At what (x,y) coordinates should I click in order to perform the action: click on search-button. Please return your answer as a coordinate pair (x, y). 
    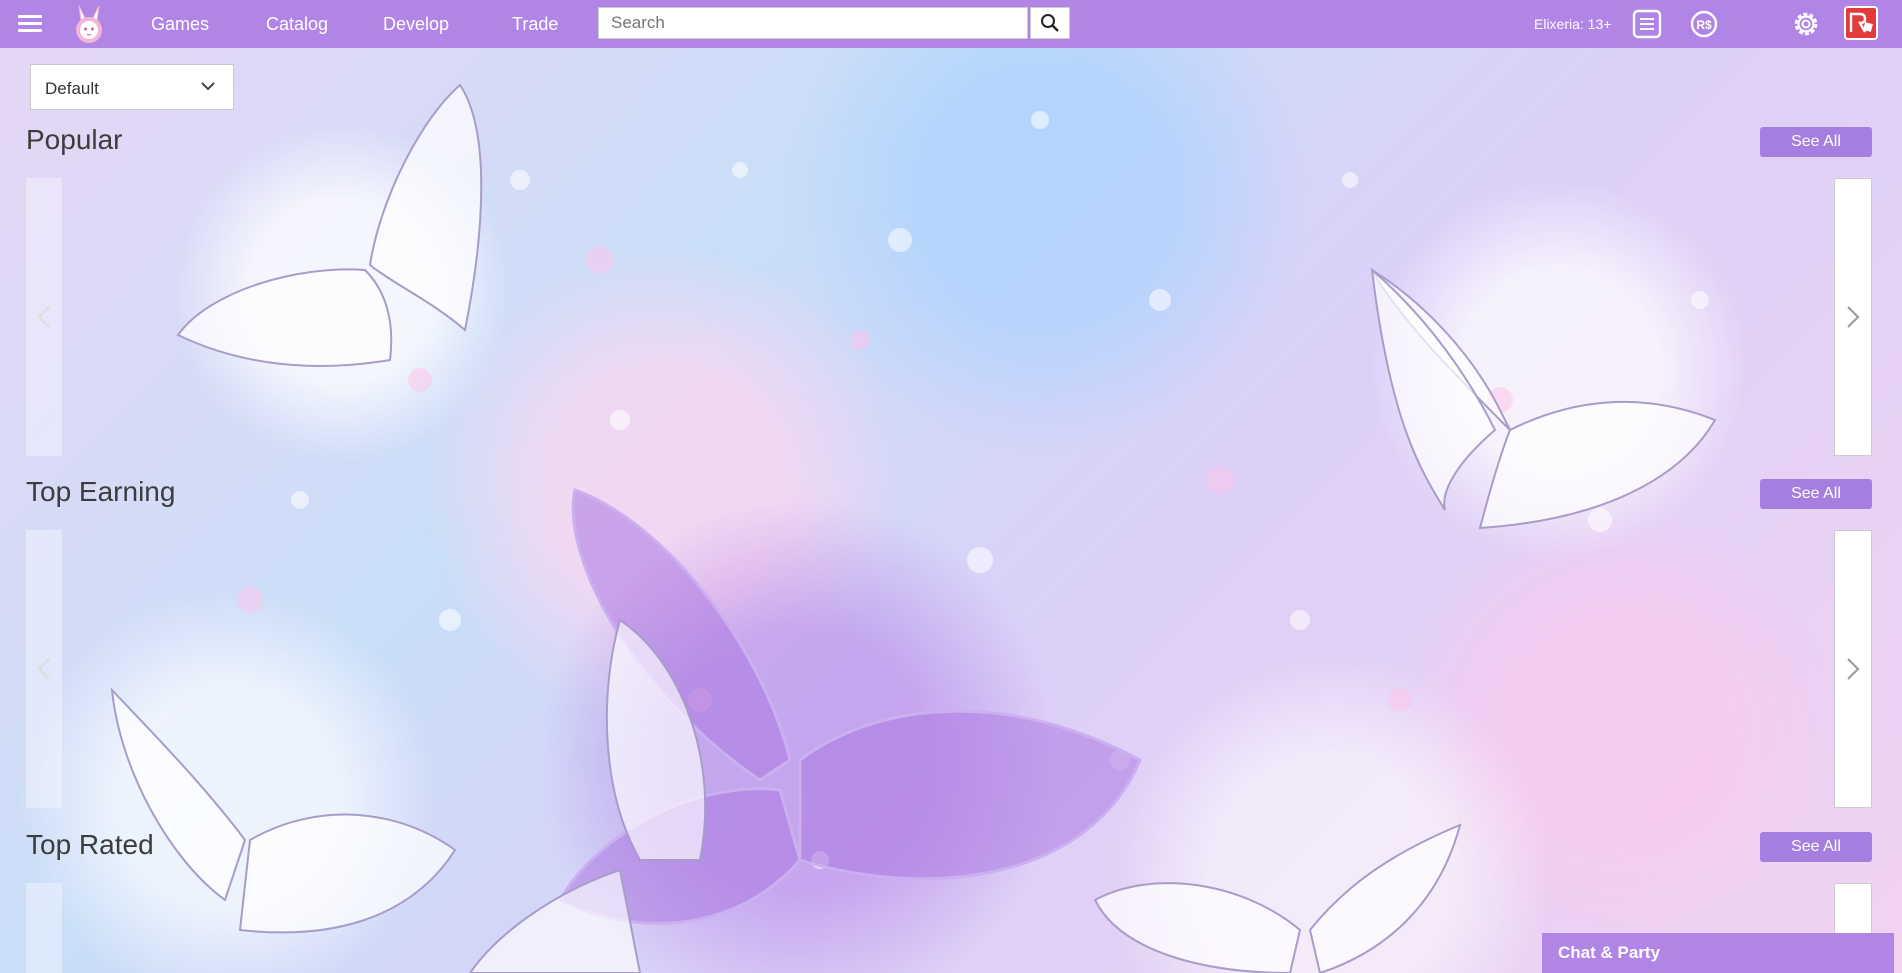
    Looking at the image, I should click on (1050, 23).